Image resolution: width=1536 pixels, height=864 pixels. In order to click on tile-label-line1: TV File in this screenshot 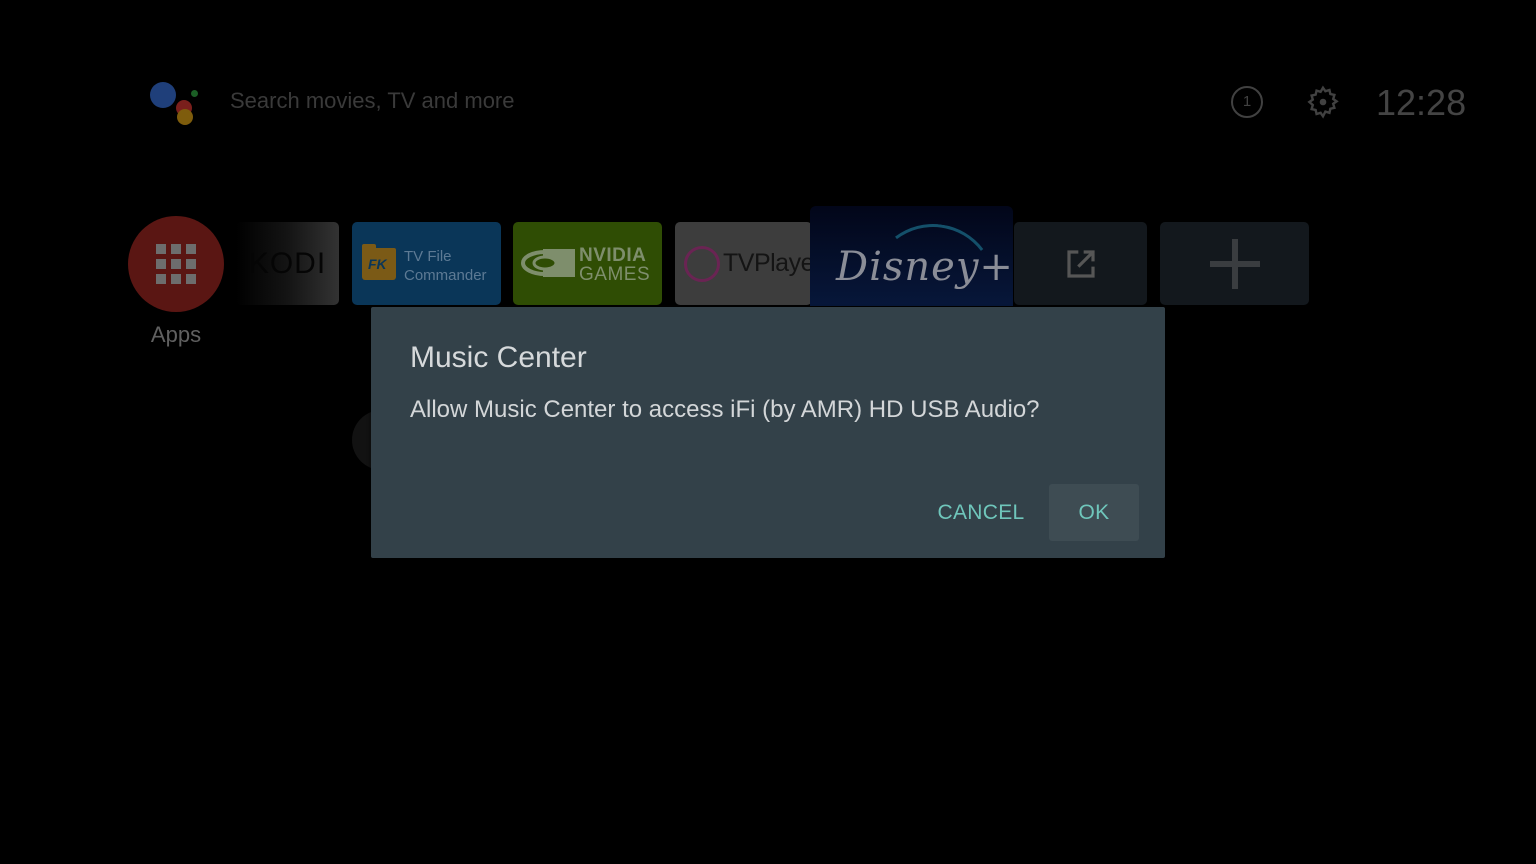, I will do `click(428, 256)`.